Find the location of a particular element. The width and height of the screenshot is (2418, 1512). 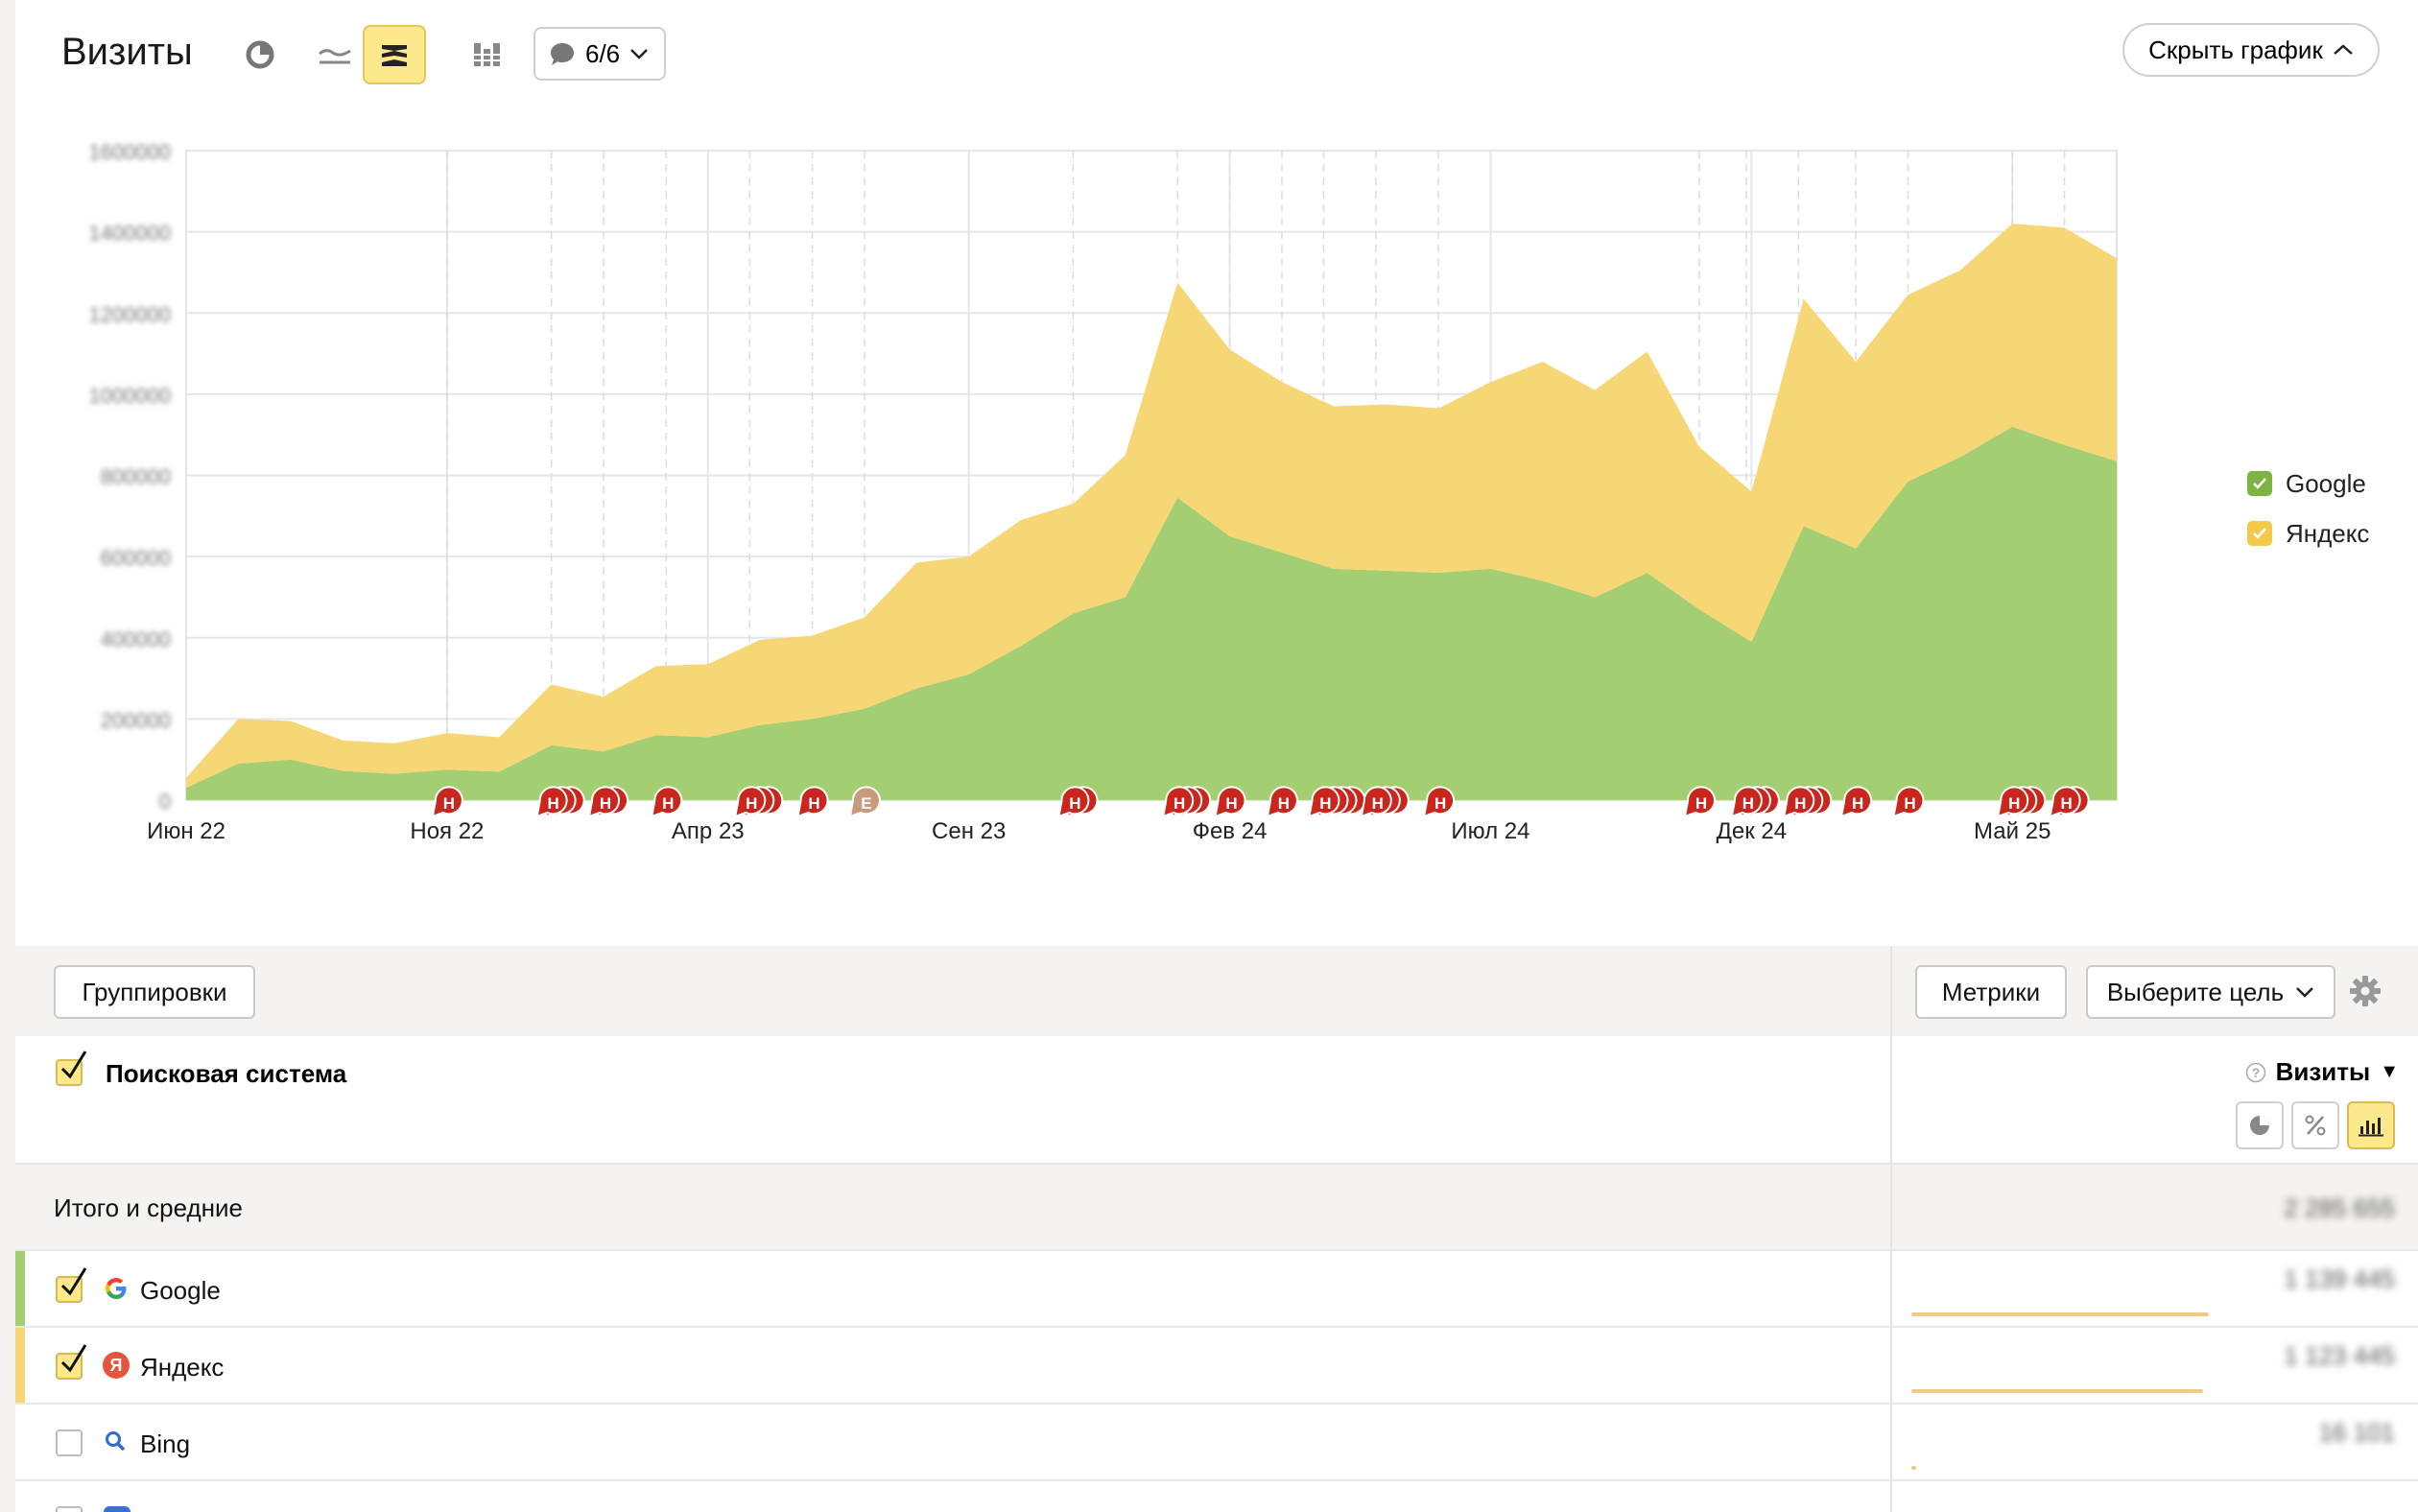

totals-row: Итого и средние 2 285 655 is located at coordinates (1216, 1208).